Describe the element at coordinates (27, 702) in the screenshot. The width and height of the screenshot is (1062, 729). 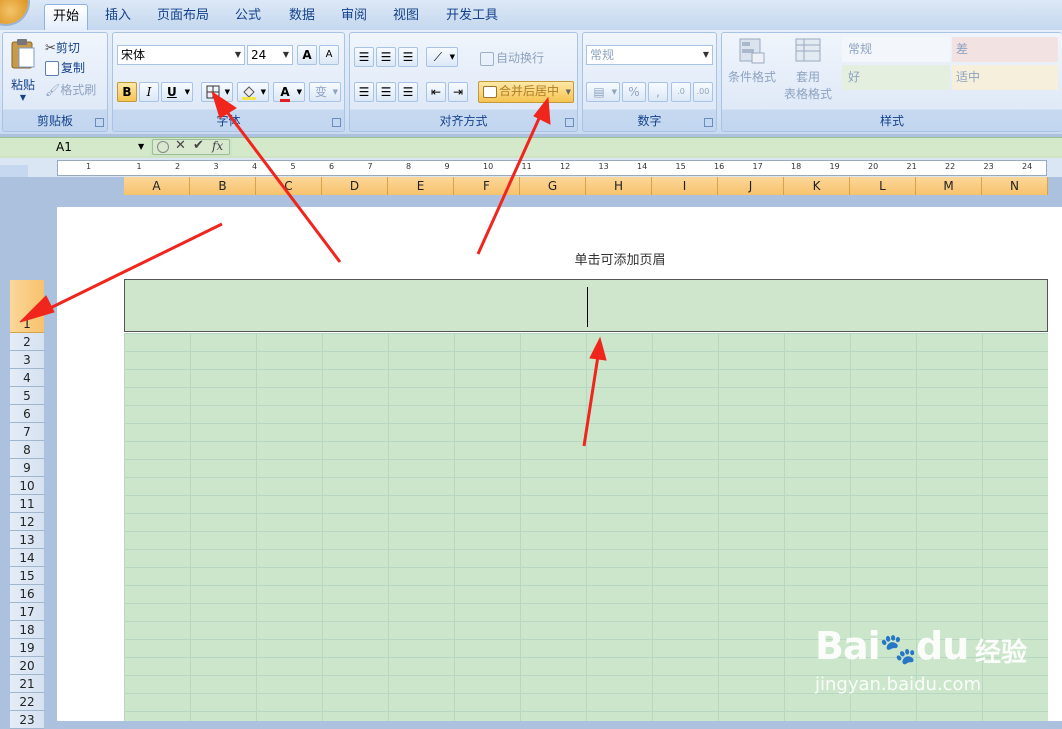
I see `row-header-22: 22` at that location.